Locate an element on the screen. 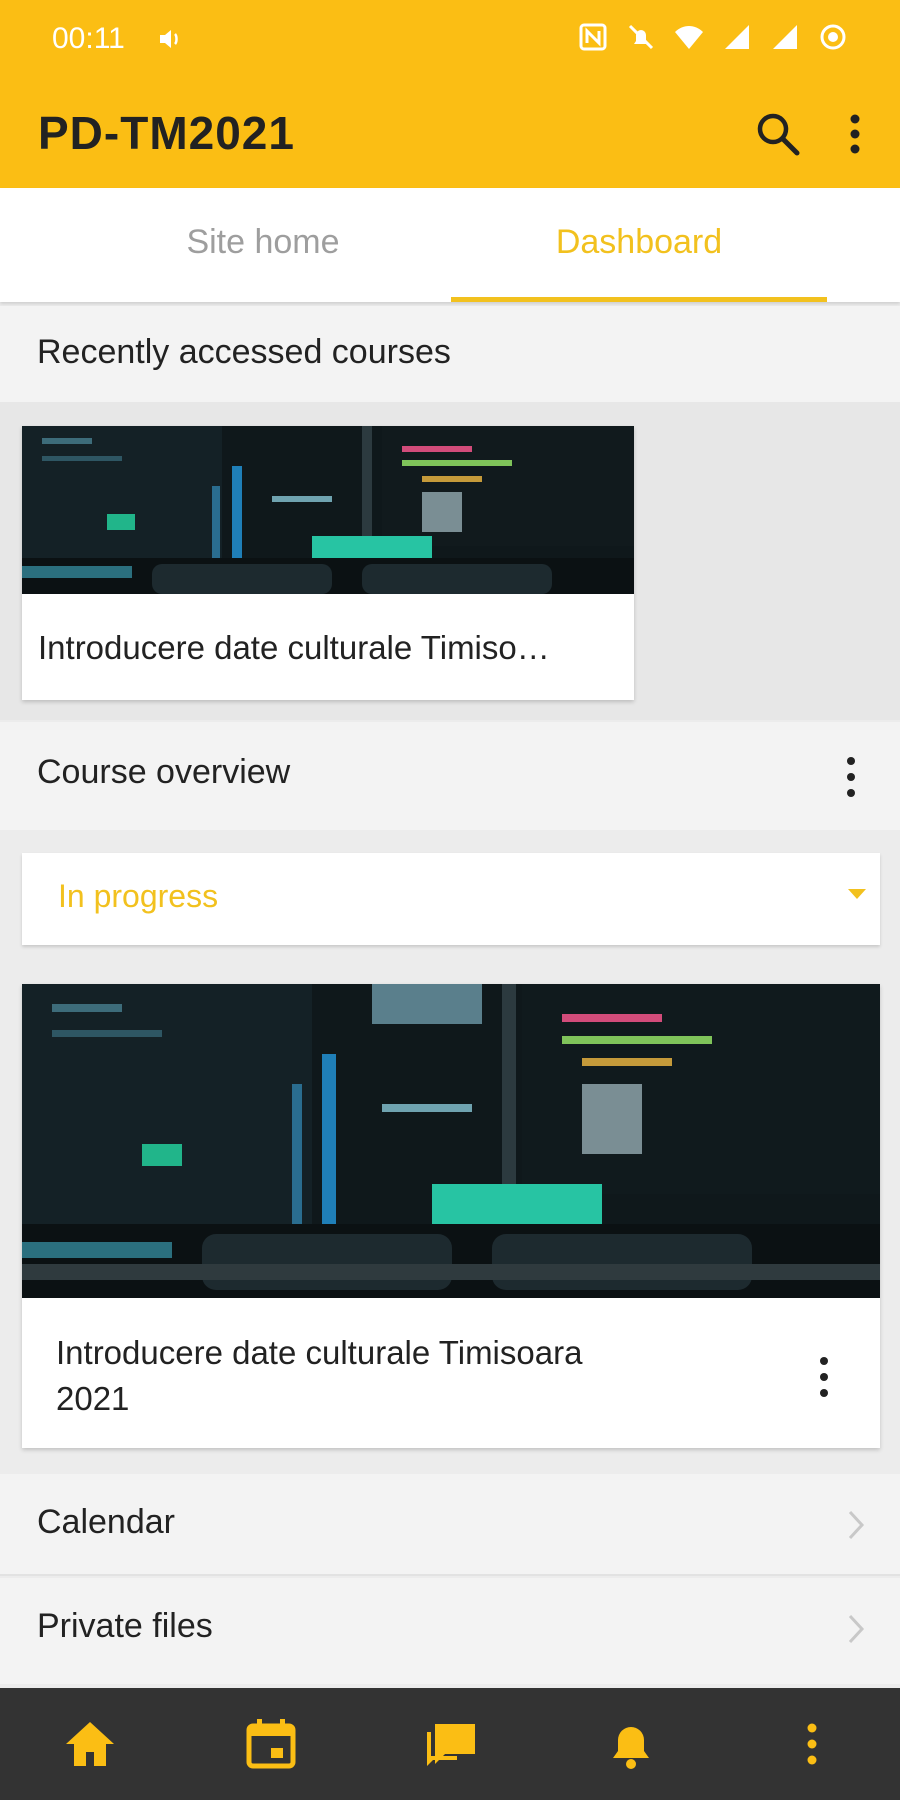 Image resolution: width=900 pixels, height=1800 pixels. messages-icon is located at coordinates (451, 1744).